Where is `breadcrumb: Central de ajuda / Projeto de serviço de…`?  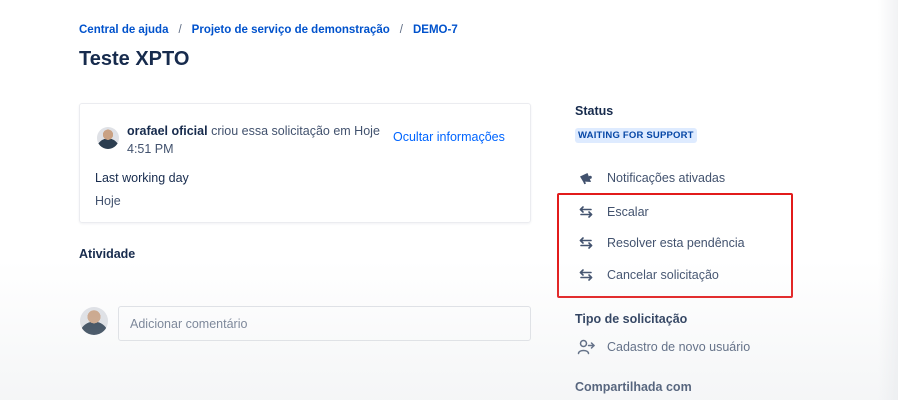
breadcrumb: Central de ajuda / Projeto de serviço de… is located at coordinates (268, 30).